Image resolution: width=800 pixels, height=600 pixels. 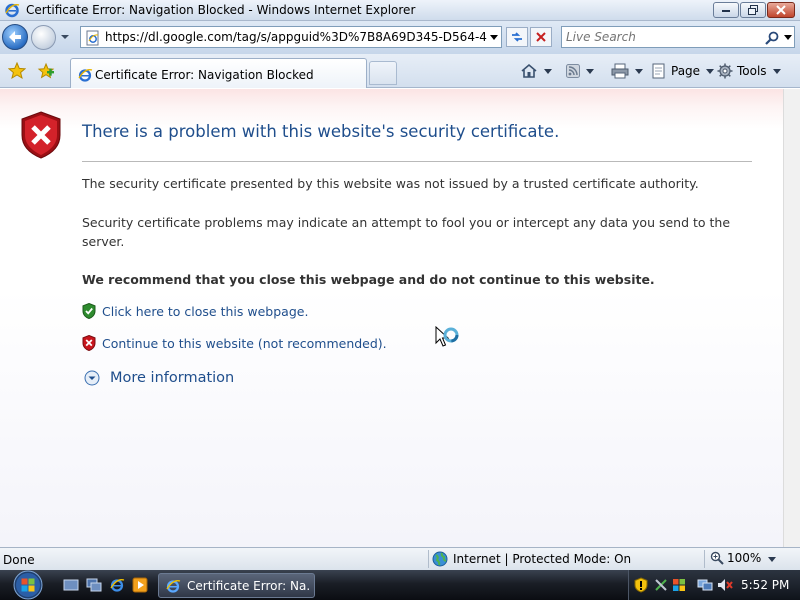 I want to click on new-tab-button, so click(x=383, y=73).